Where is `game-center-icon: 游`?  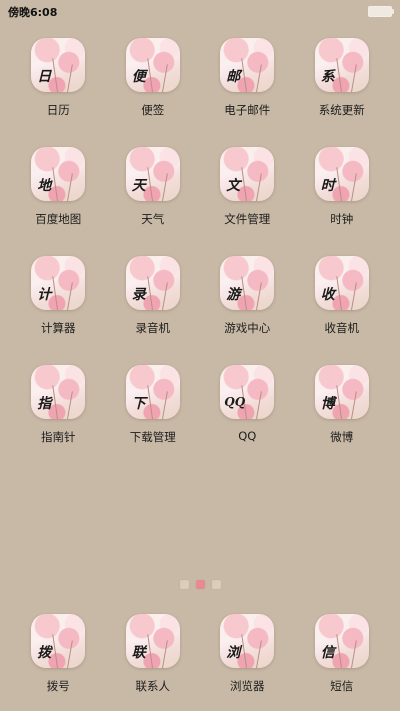 game-center-icon: 游 is located at coordinates (247, 283).